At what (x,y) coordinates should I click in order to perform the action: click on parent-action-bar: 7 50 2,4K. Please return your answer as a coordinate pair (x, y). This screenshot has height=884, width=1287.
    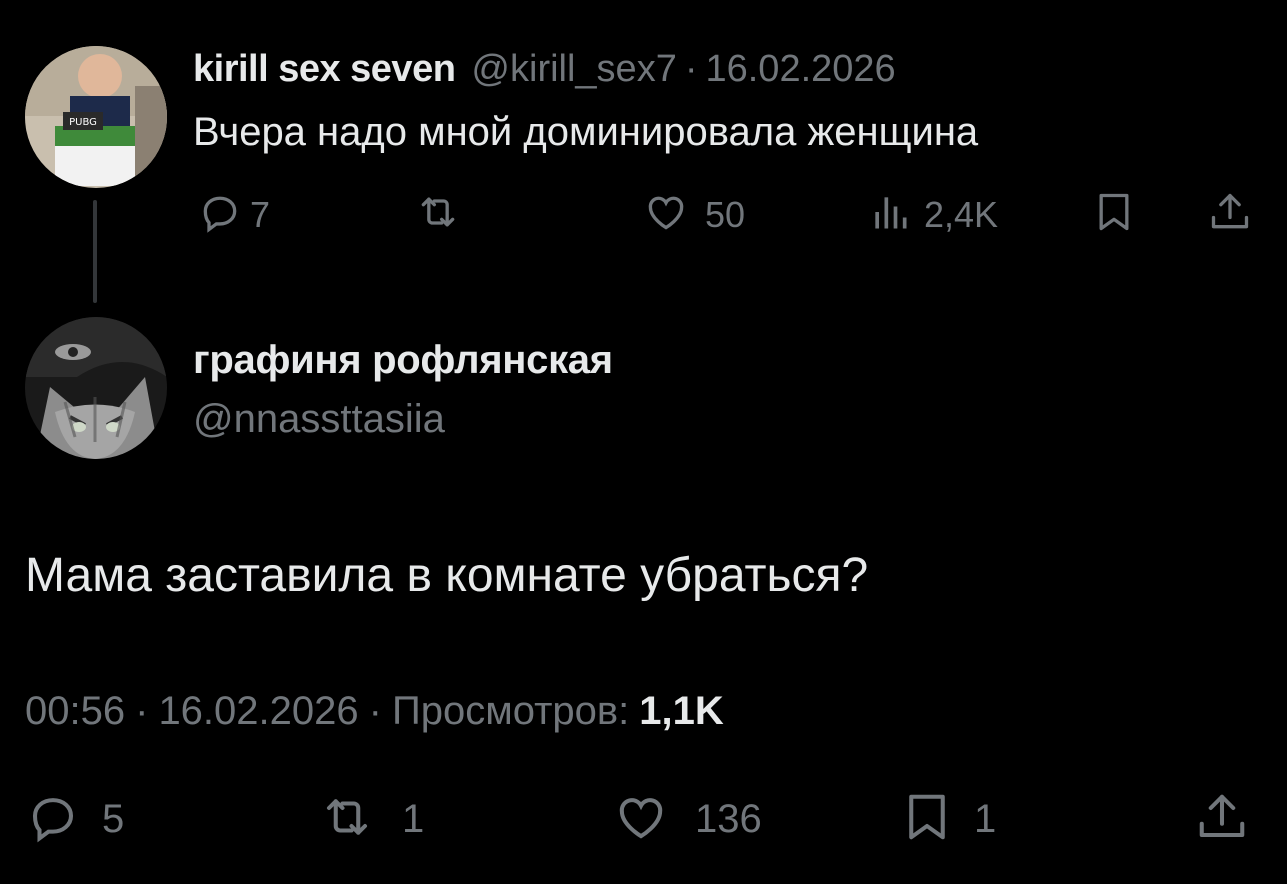
    Looking at the image, I should click on (643, 214).